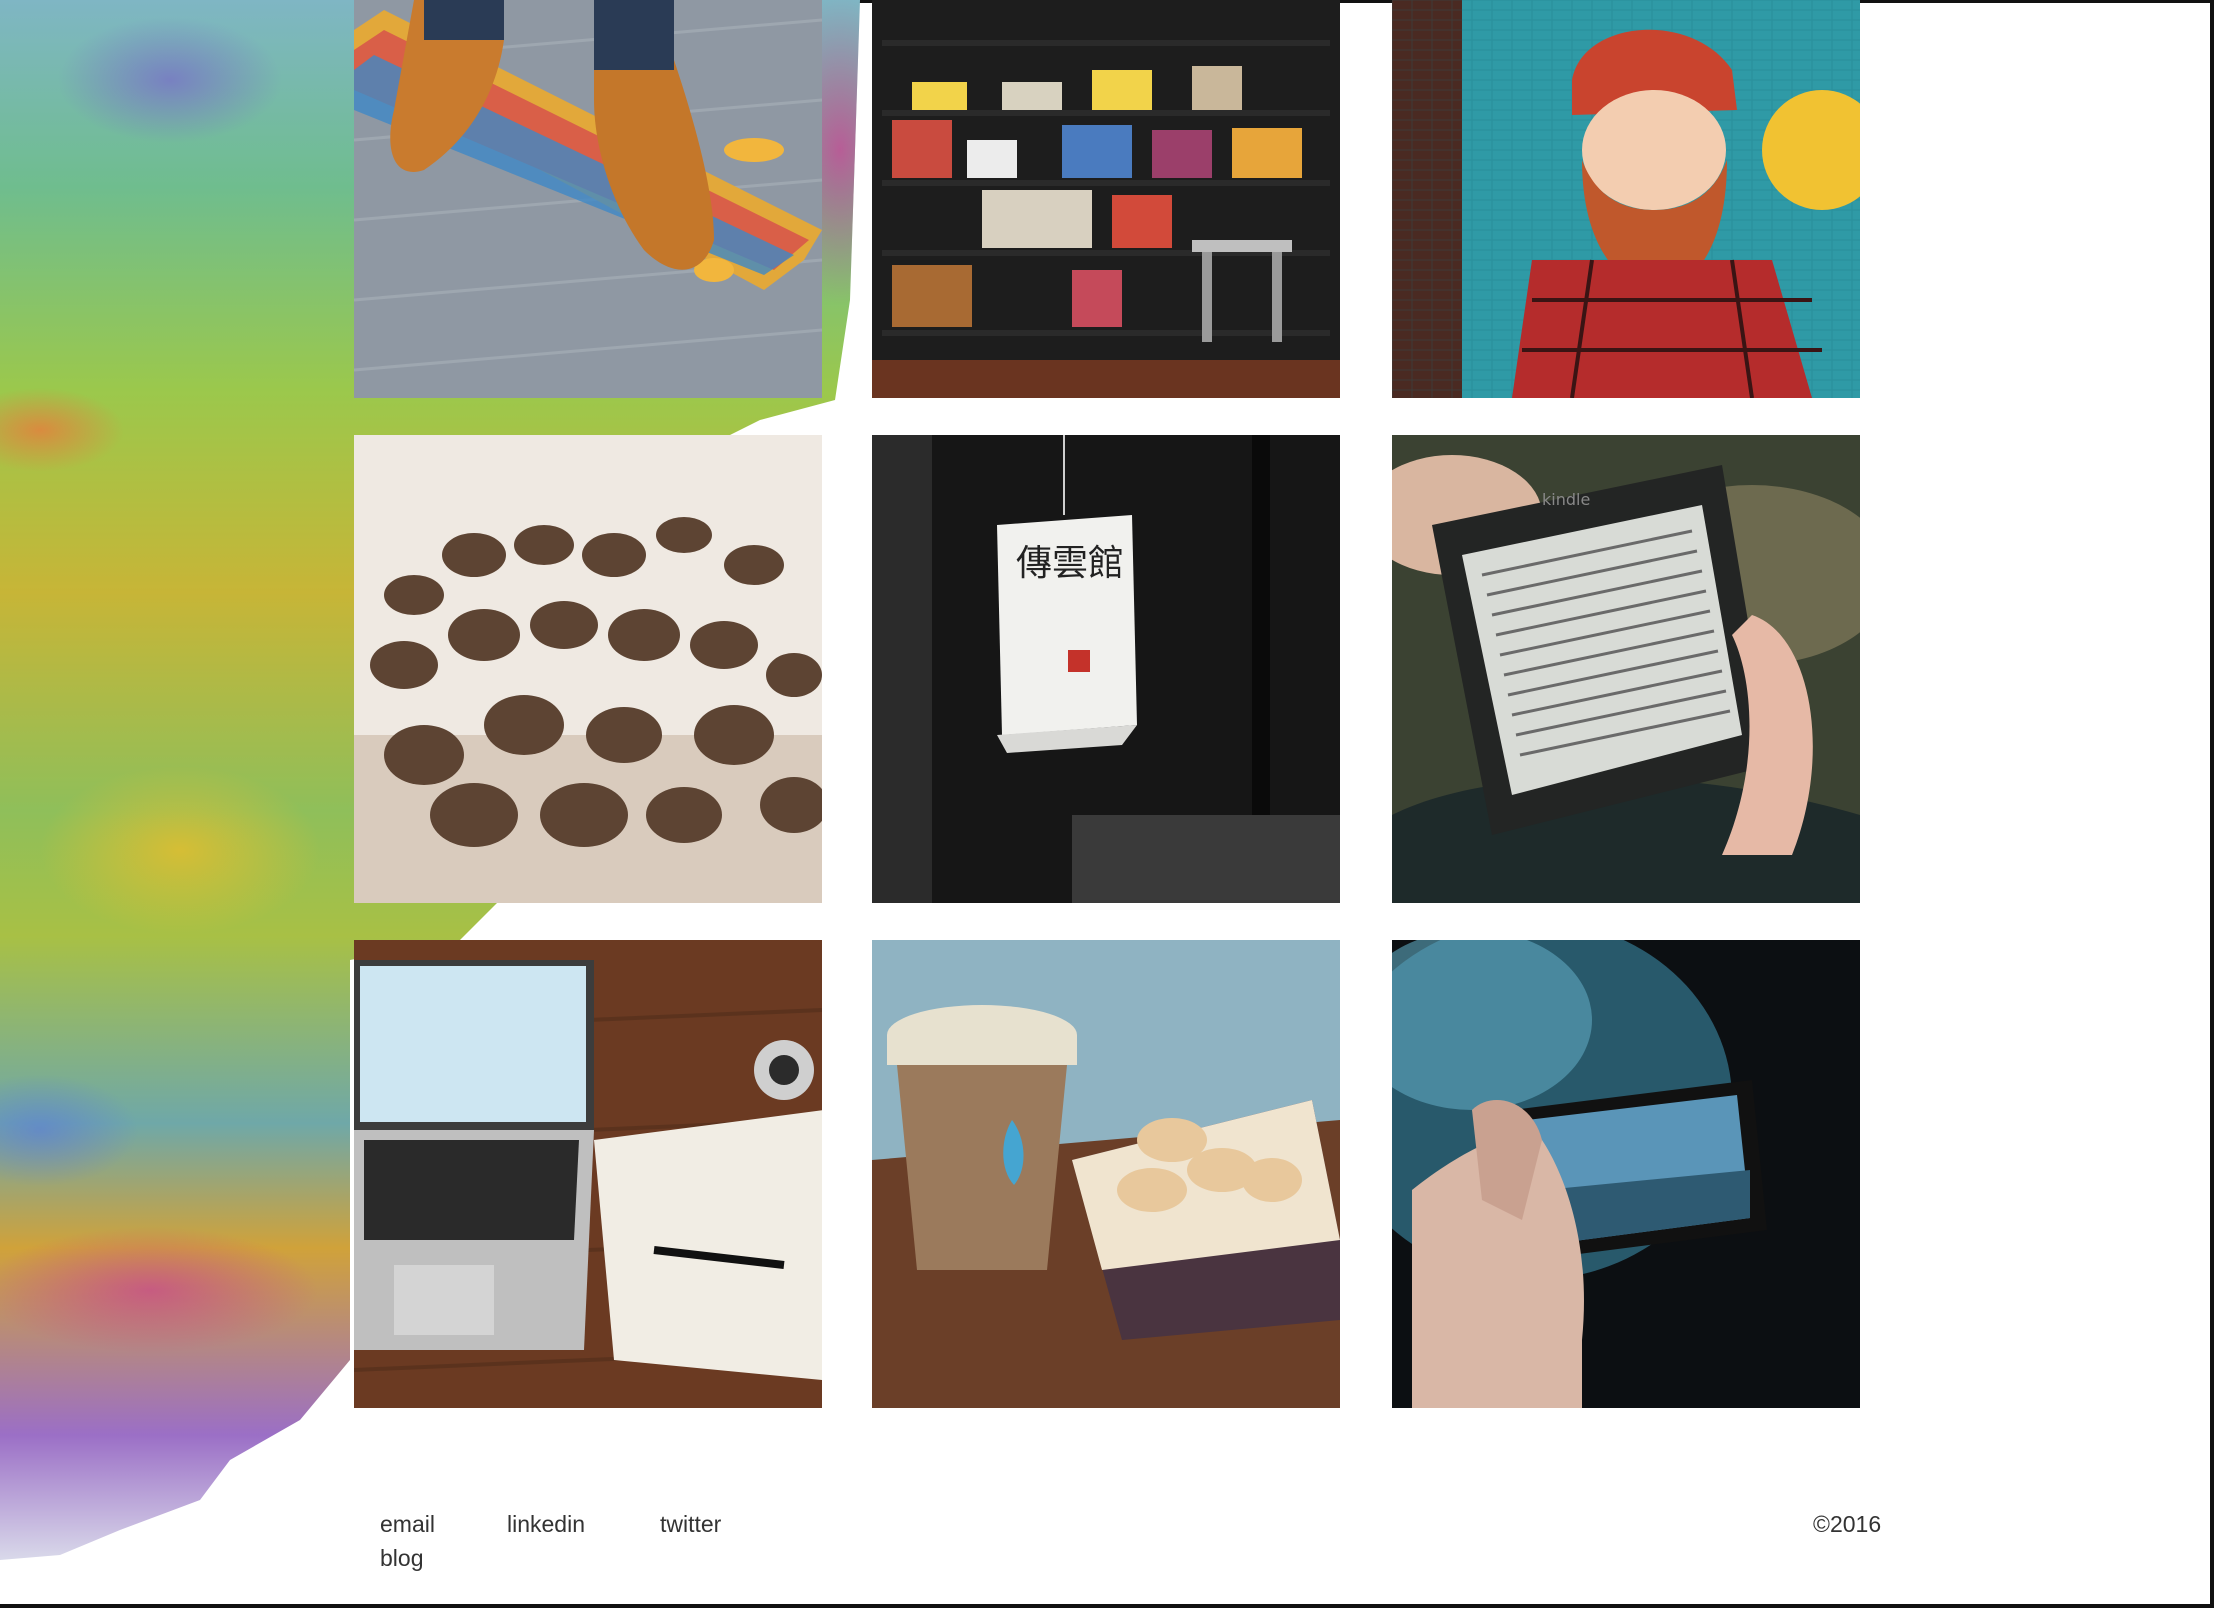 This screenshot has height=1608, width=2214. Describe the element at coordinates (1847, 1524) in the screenshot. I see `copyright-text: ©2016` at that location.